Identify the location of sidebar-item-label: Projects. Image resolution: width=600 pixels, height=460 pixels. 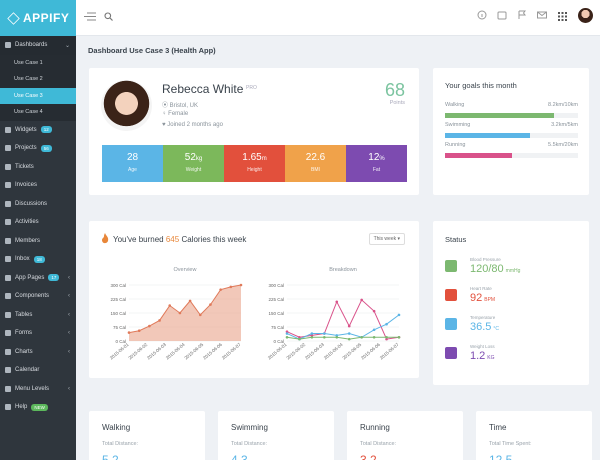
(26, 148).